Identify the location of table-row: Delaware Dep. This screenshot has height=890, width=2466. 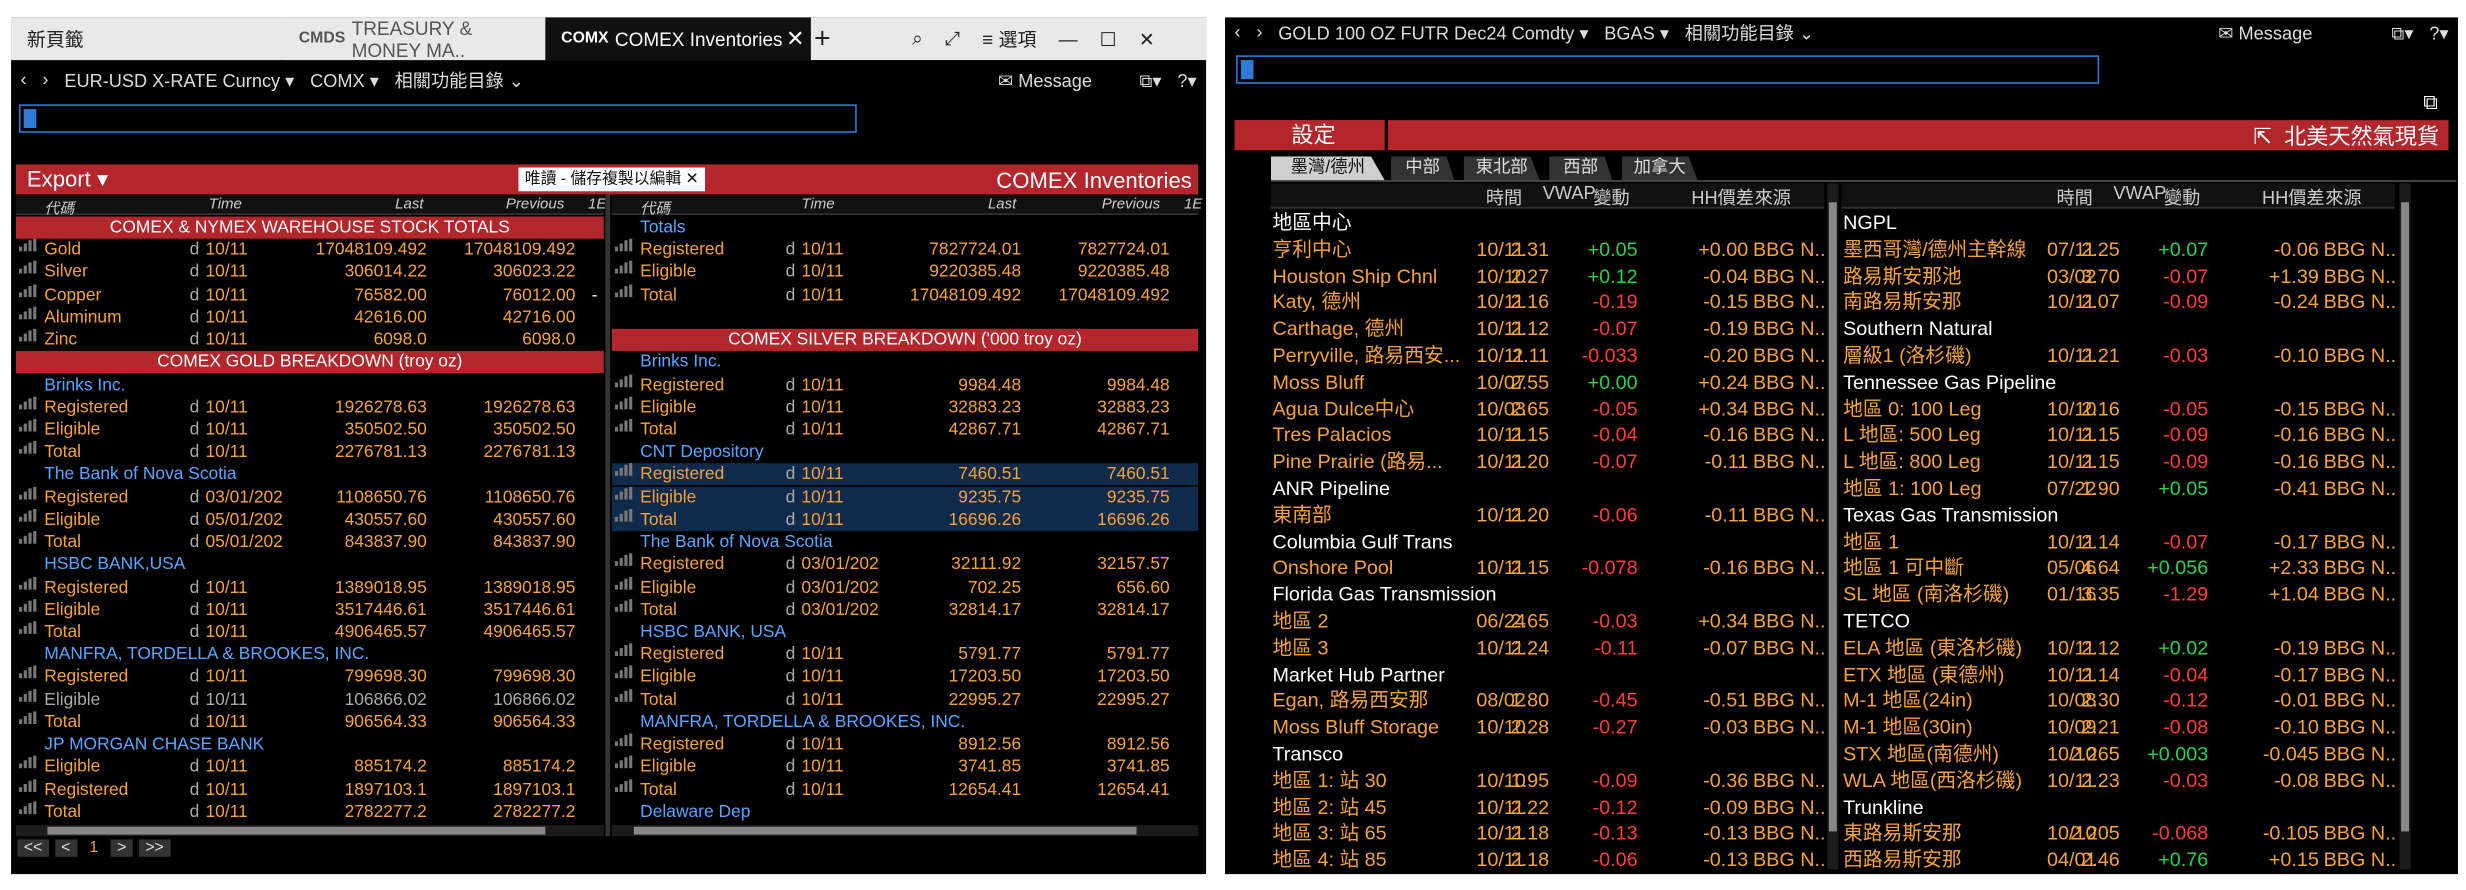
(905, 812).